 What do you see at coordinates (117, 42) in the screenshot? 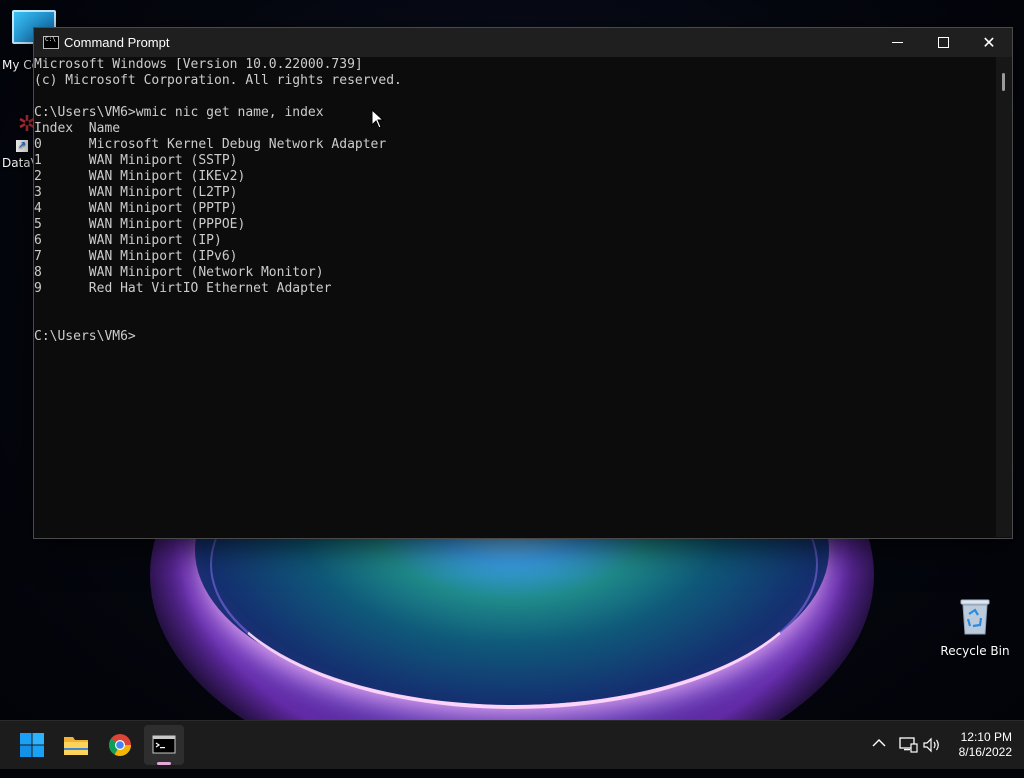
I see `window-title: Command Prompt` at bounding box center [117, 42].